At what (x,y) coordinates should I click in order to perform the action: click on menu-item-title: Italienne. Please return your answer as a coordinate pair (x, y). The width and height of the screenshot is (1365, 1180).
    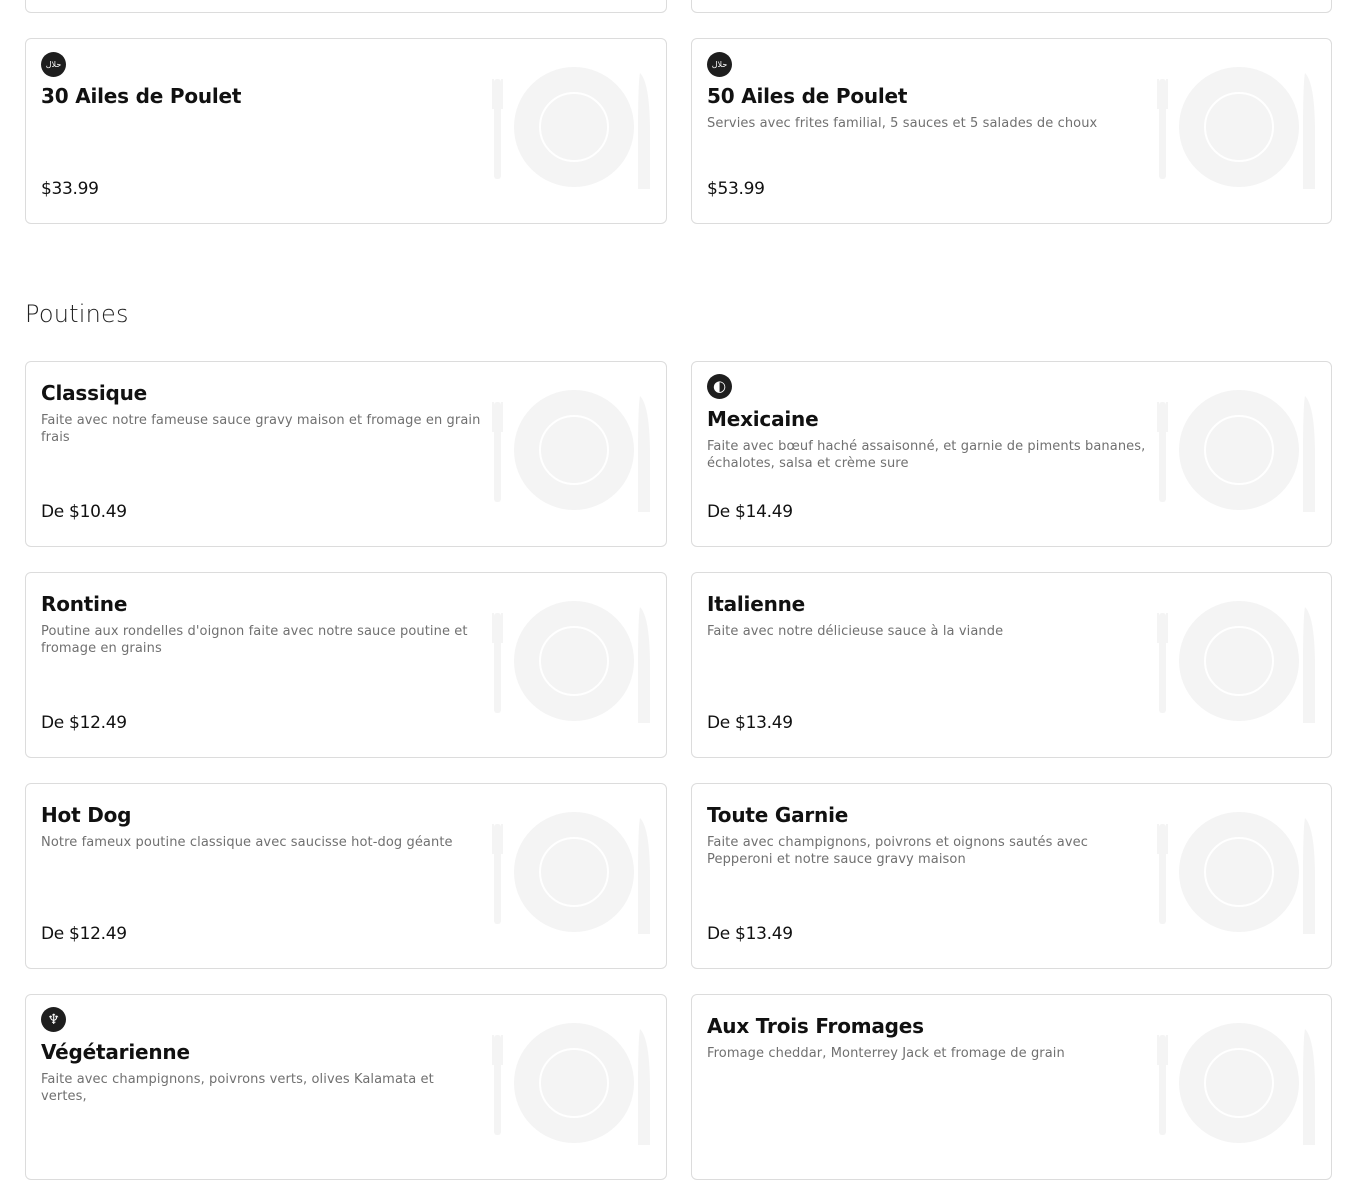
    Looking at the image, I should click on (756, 604).